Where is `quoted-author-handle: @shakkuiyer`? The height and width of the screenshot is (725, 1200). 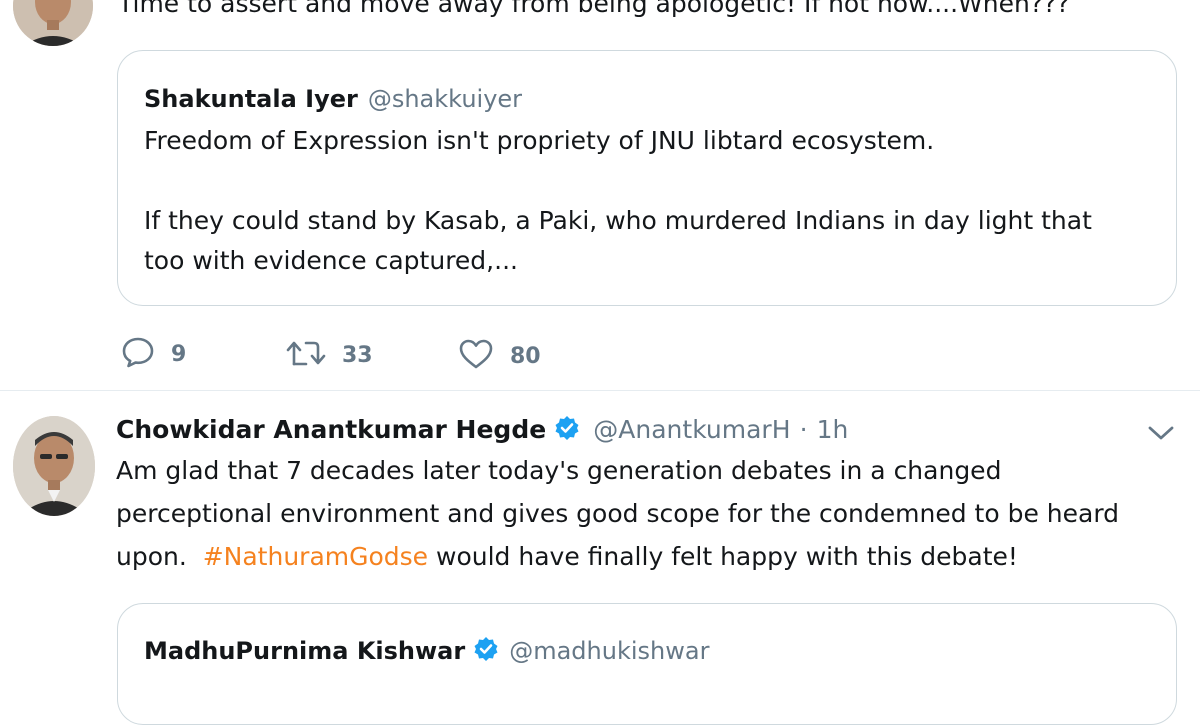
quoted-author-handle: @shakkuiyer is located at coordinates (445, 99).